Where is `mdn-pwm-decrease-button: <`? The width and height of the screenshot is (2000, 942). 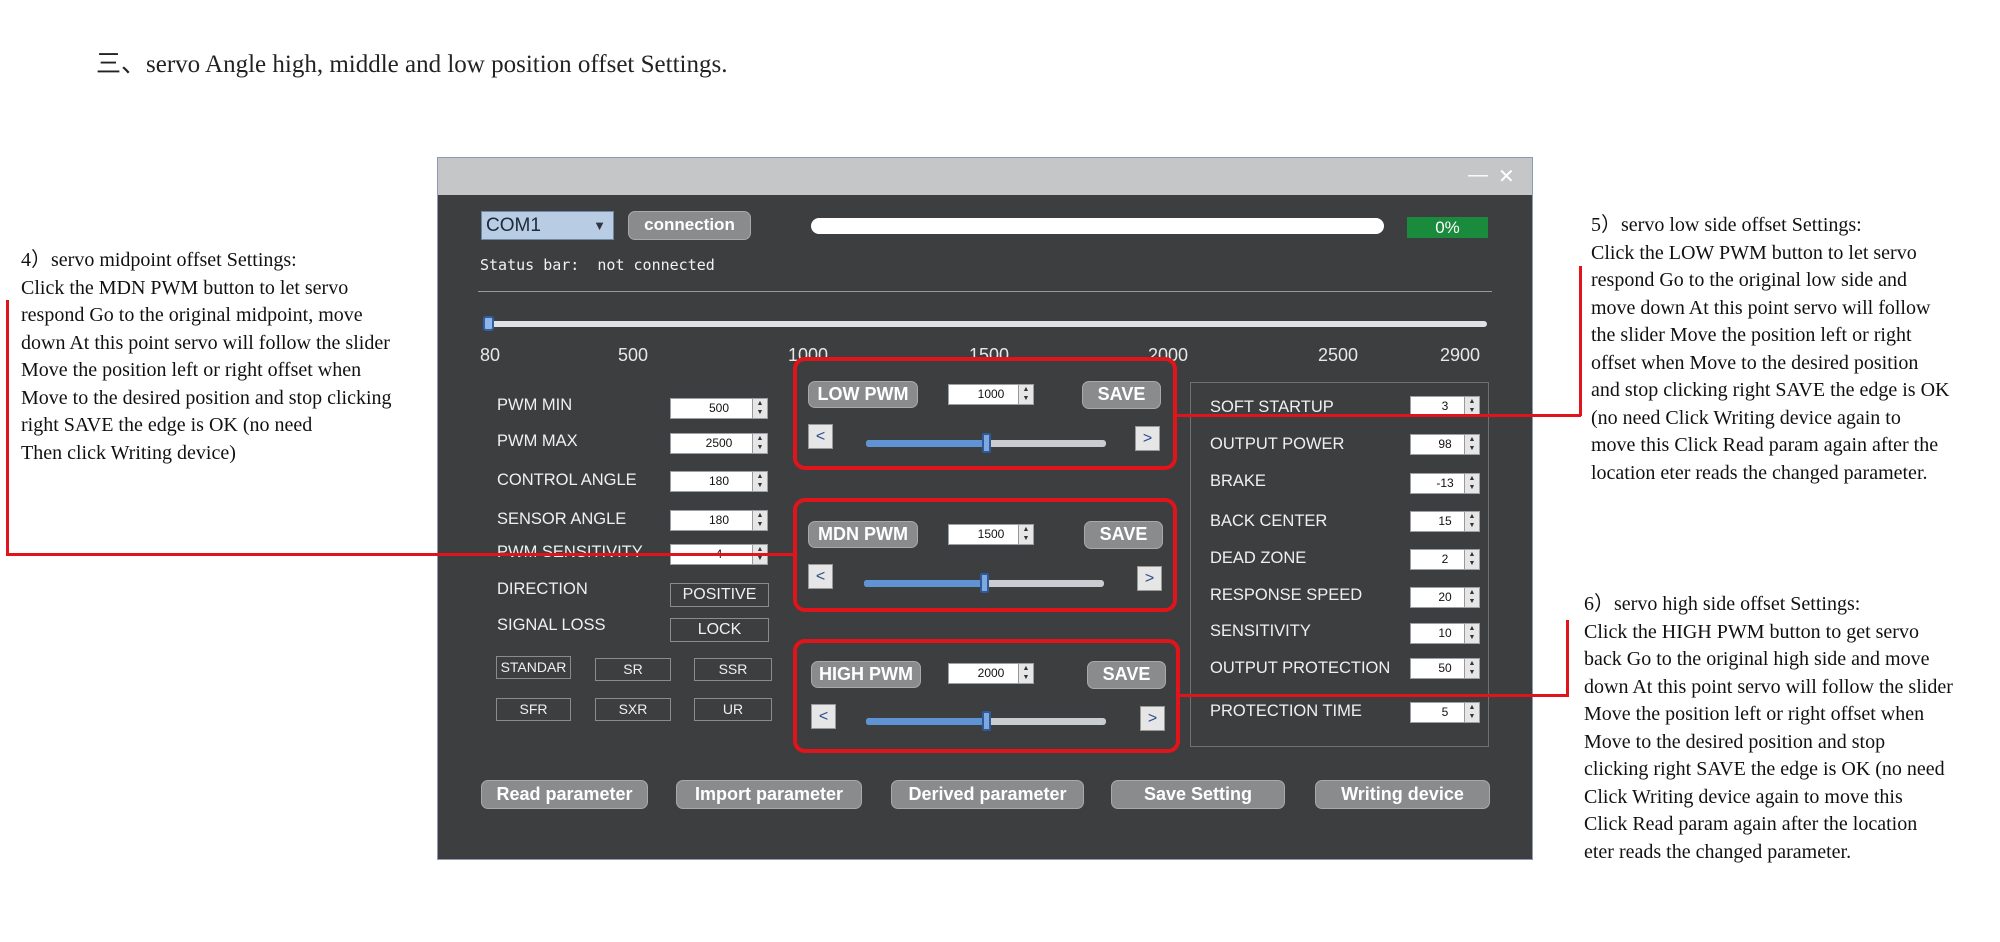 mdn-pwm-decrease-button: < is located at coordinates (820, 576).